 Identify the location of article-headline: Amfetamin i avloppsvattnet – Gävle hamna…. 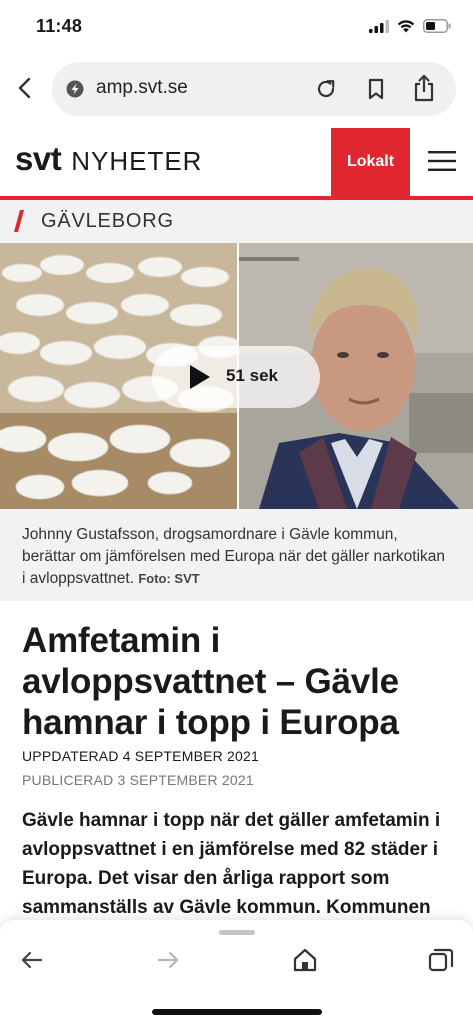
(210, 681).